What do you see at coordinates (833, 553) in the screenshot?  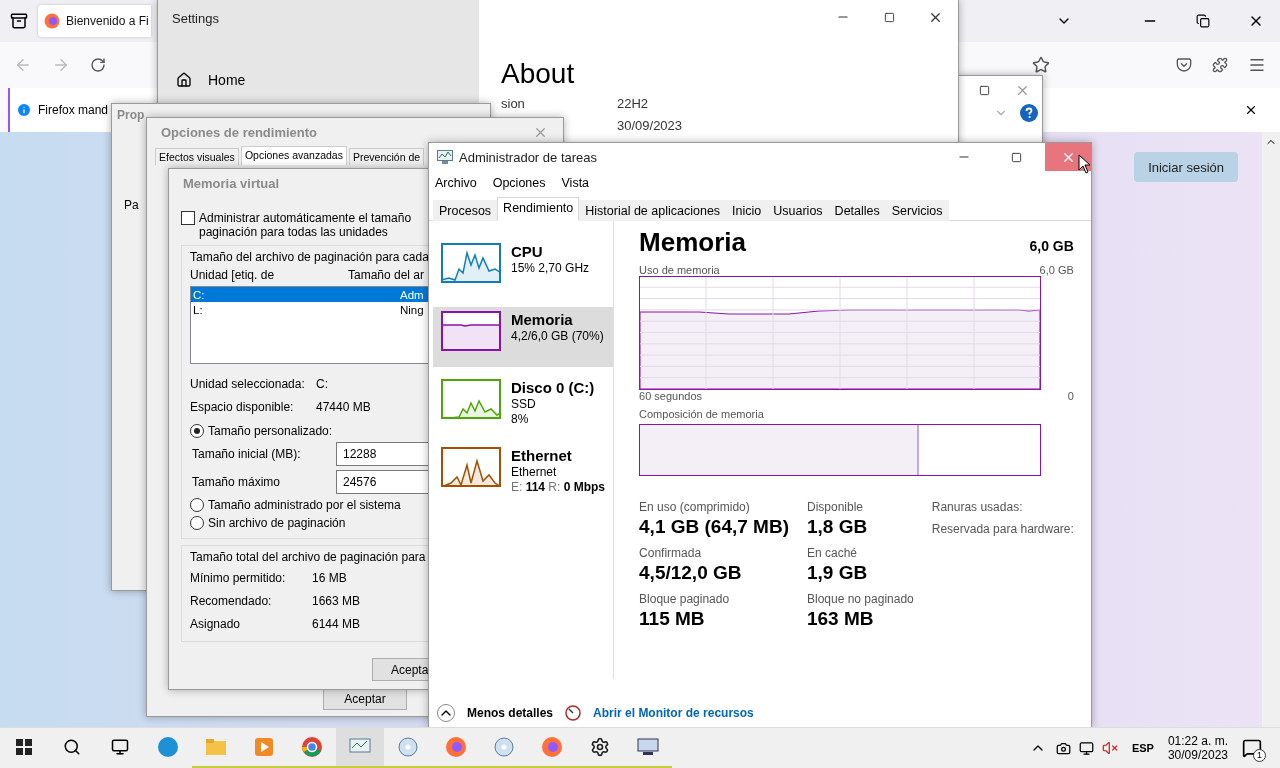 I see `stat-label: En caché` at bounding box center [833, 553].